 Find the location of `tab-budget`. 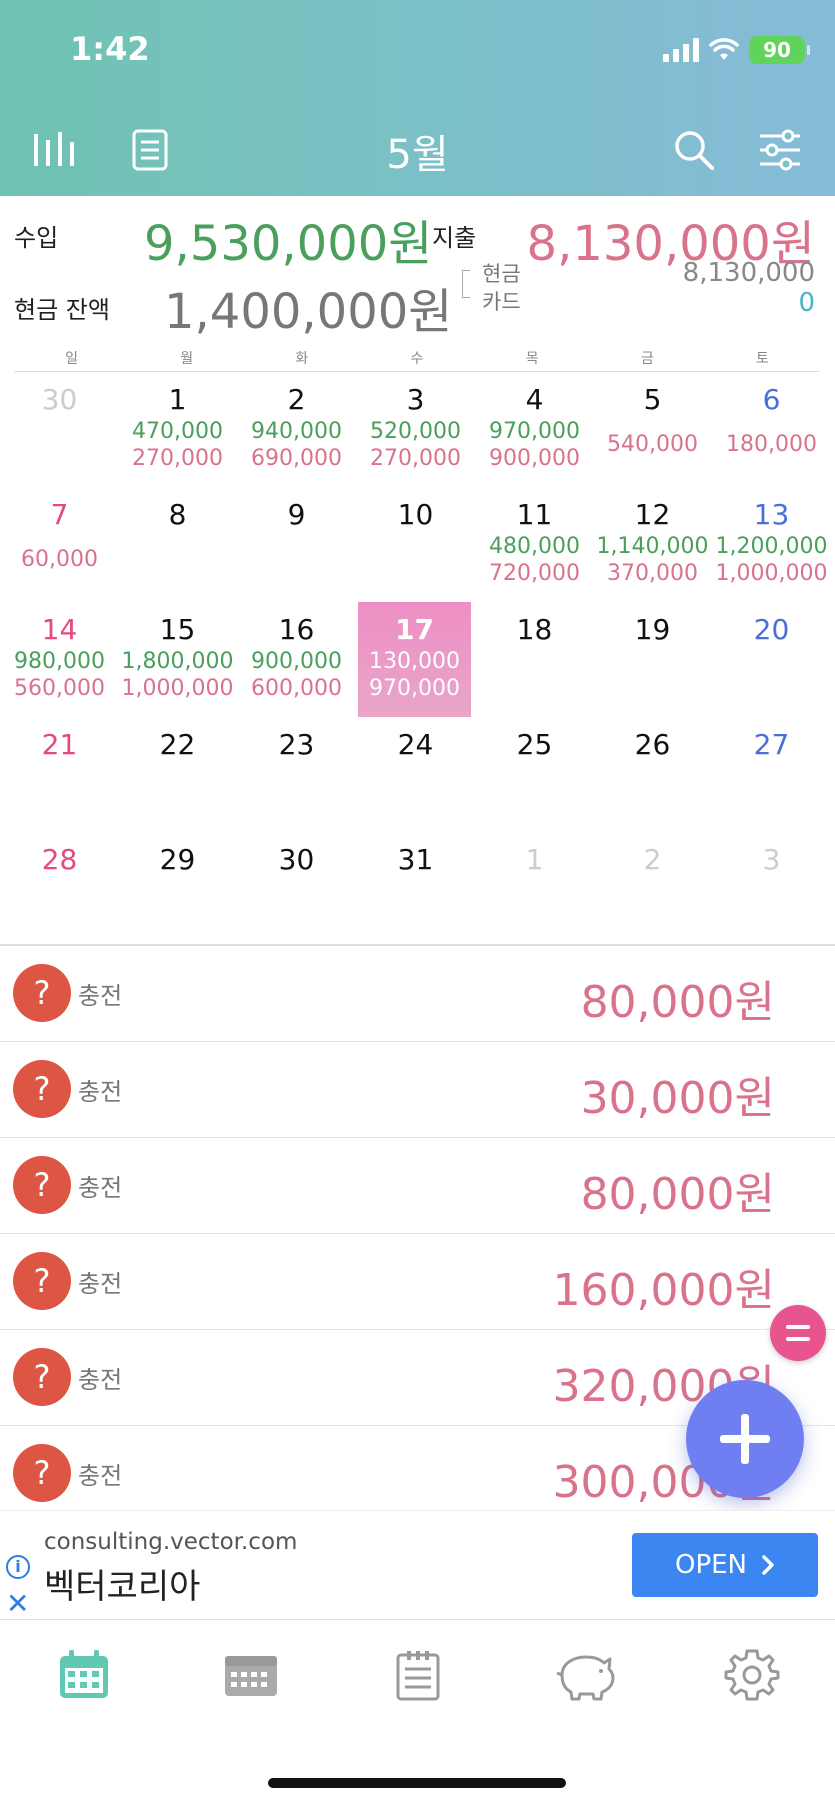

tab-budget is located at coordinates (584, 1675).